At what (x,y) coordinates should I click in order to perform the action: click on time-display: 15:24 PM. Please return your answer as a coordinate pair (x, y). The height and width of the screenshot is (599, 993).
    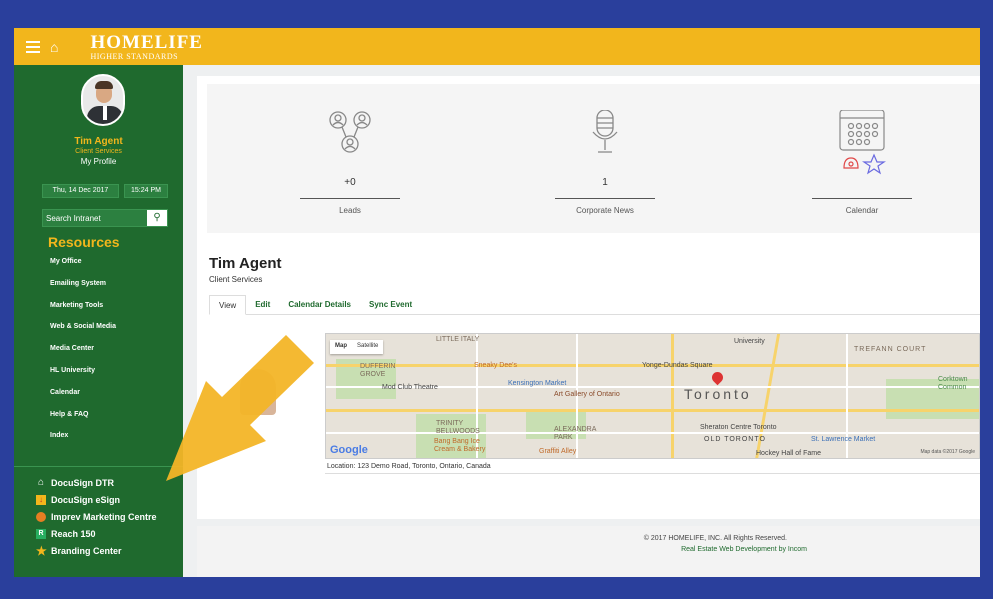
    Looking at the image, I should click on (146, 191).